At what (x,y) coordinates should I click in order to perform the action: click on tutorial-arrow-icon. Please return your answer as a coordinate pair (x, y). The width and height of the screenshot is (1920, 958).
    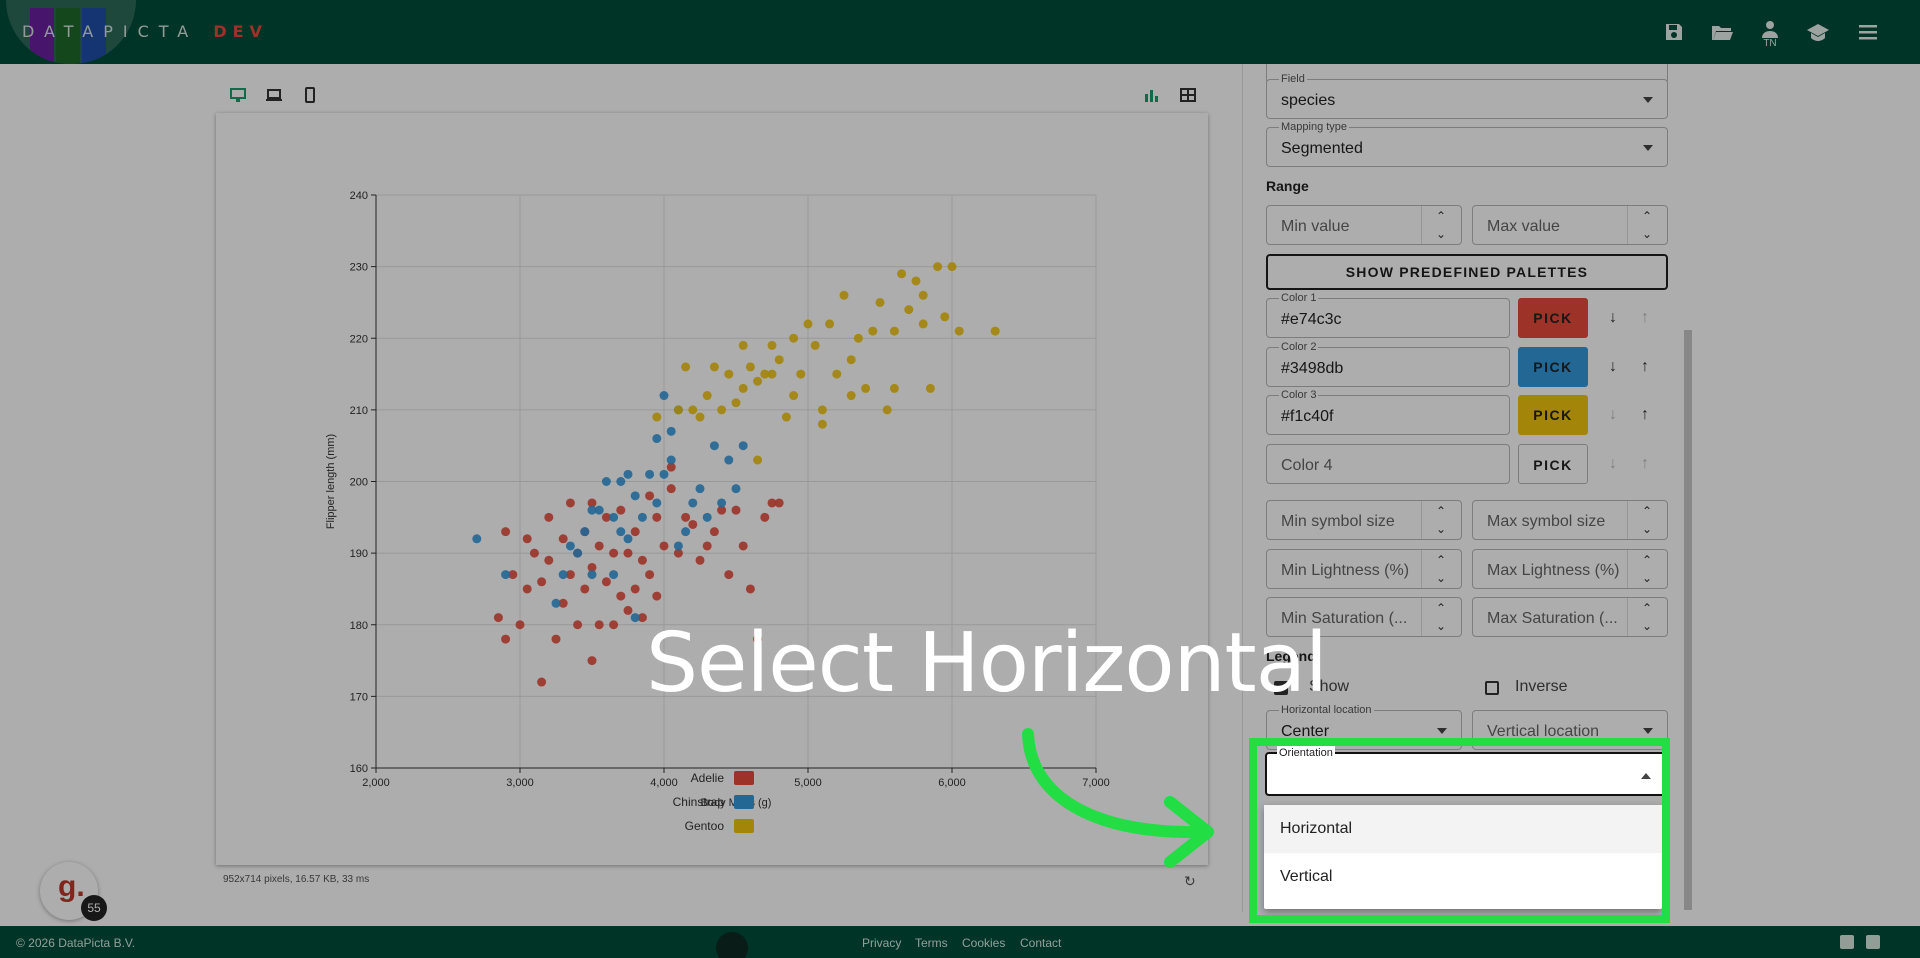
    Looking at the image, I should click on (1118, 798).